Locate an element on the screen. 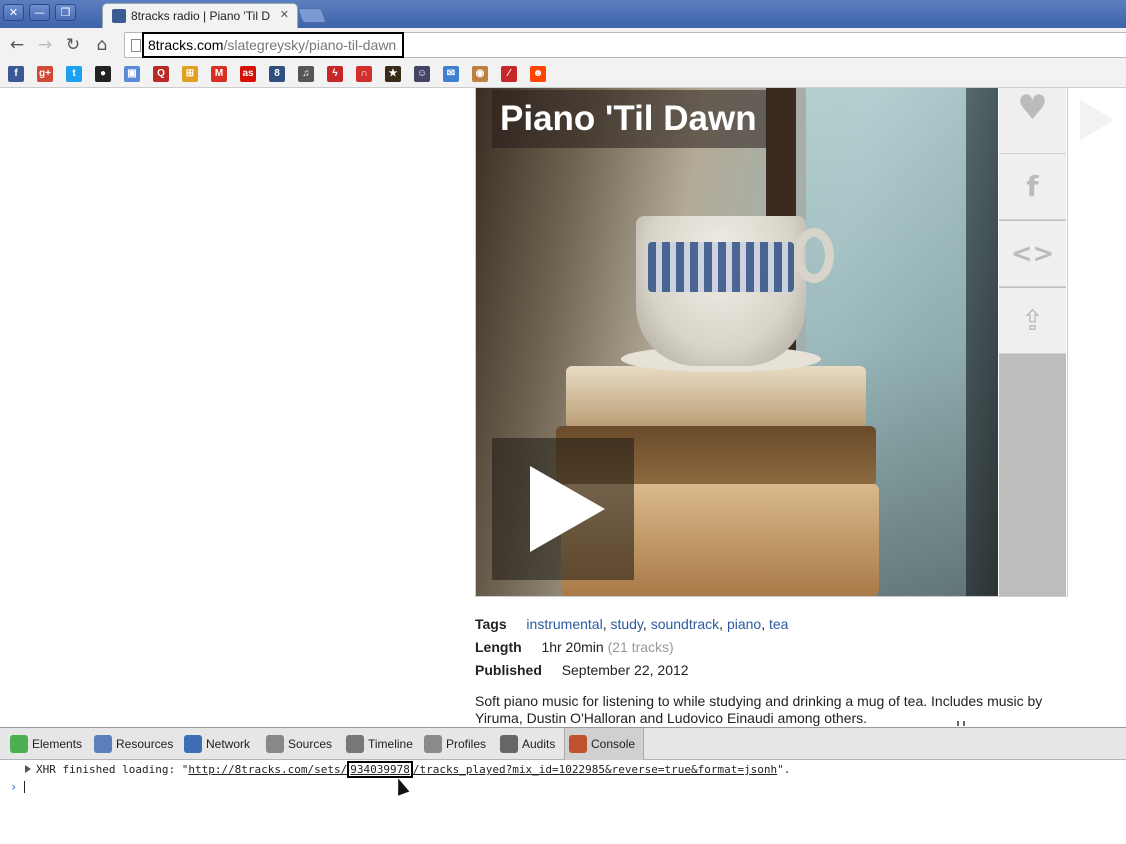 Image resolution: width=1126 pixels, height=844 pixels. docs-icon: ▣ is located at coordinates (132, 74).